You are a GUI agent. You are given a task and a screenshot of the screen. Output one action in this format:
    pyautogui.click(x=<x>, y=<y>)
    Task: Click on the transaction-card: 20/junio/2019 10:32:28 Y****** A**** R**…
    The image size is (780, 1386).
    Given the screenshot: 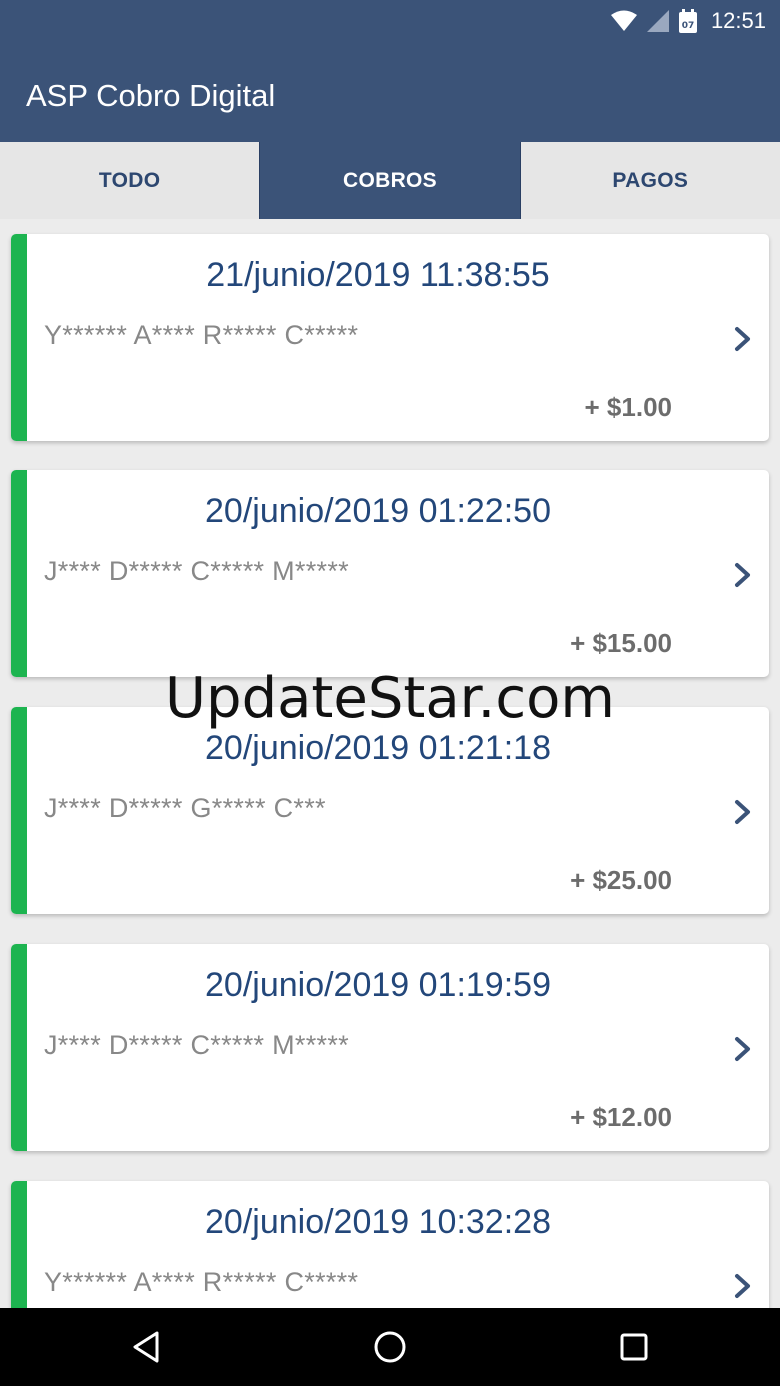 What is the action you would take?
    pyautogui.click(x=390, y=1245)
    